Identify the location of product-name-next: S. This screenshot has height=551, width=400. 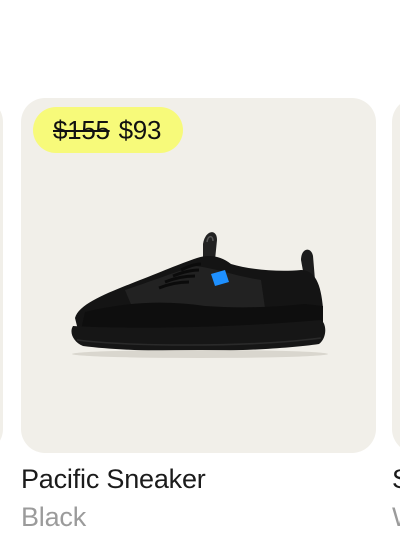
(396, 479).